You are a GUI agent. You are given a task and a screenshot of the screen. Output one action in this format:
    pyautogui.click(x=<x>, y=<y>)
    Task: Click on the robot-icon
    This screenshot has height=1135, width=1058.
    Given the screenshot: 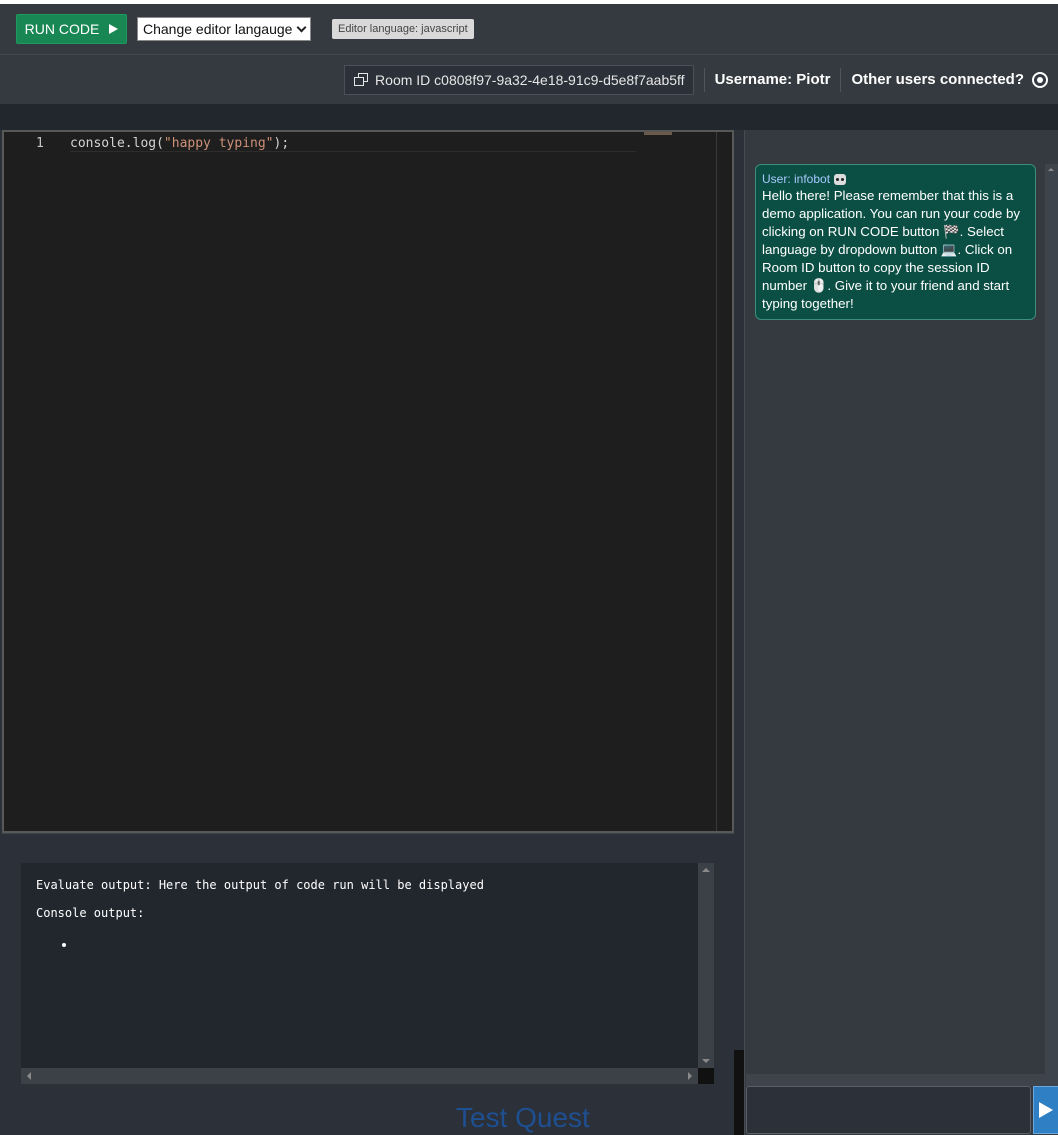 What is the action you would take?
    pyautogui.click(x=840, y=179)
    